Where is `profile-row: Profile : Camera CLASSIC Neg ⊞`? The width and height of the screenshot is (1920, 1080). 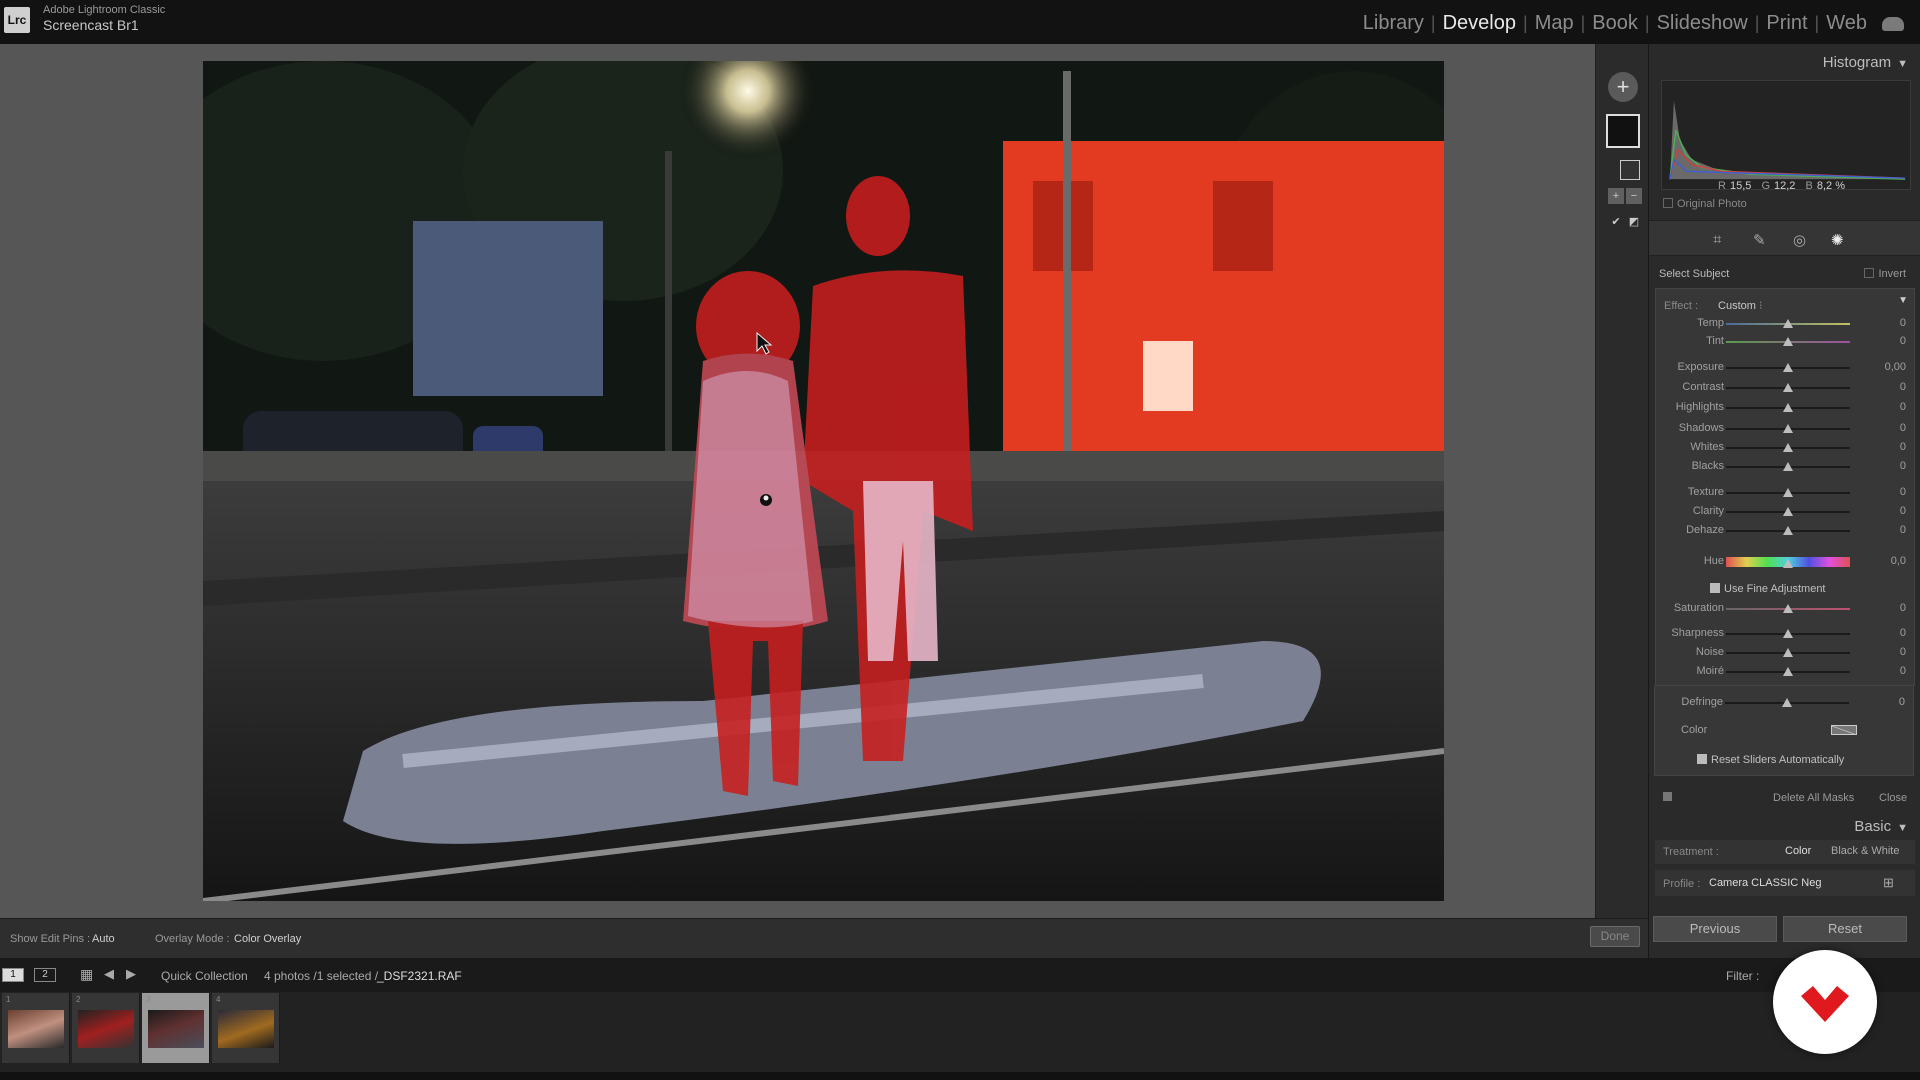 profile-row: Profile : Camera CLASSIC Neg ⊞ is located at coordinates (1785, 883).